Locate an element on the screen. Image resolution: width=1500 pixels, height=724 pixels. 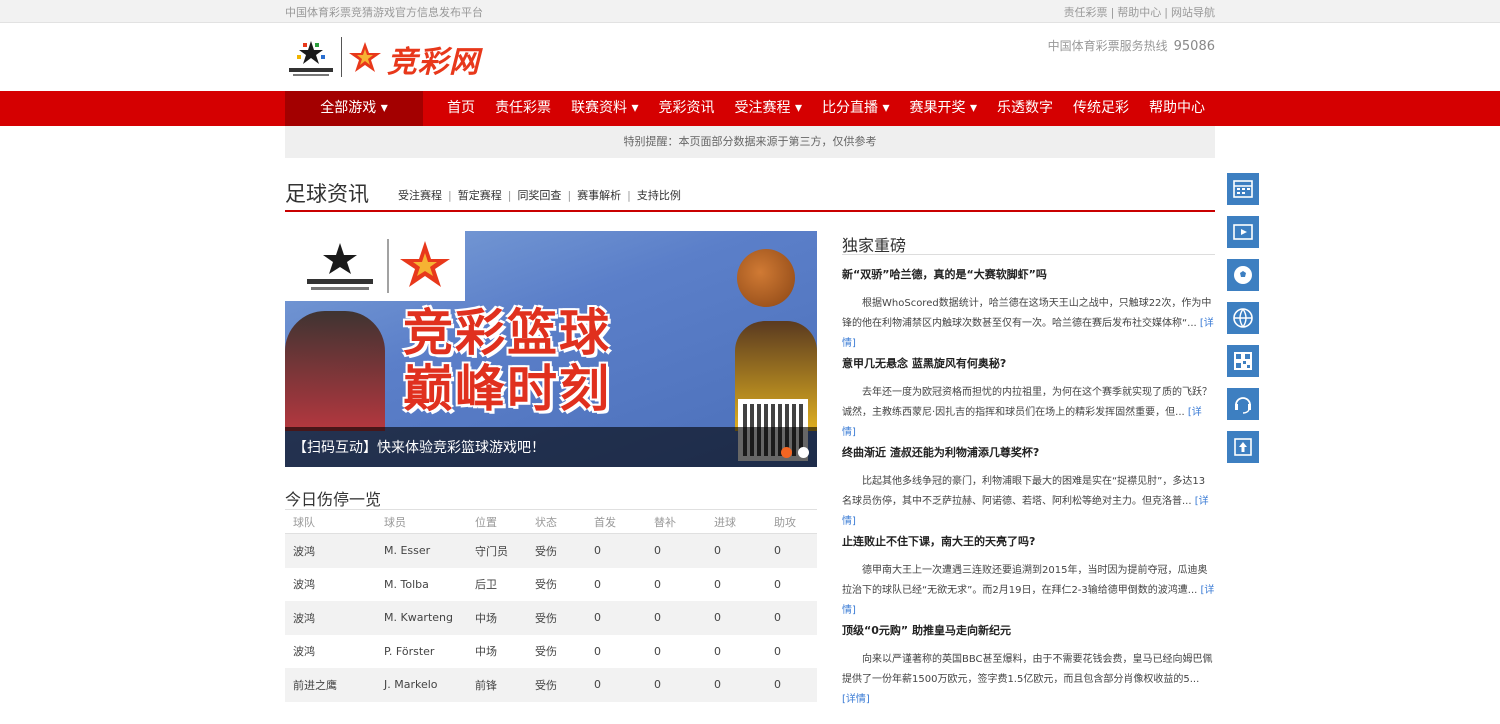
header: 竞彩网 中国体育彩票服务热线 95086 is located at coordinates (750, 57).